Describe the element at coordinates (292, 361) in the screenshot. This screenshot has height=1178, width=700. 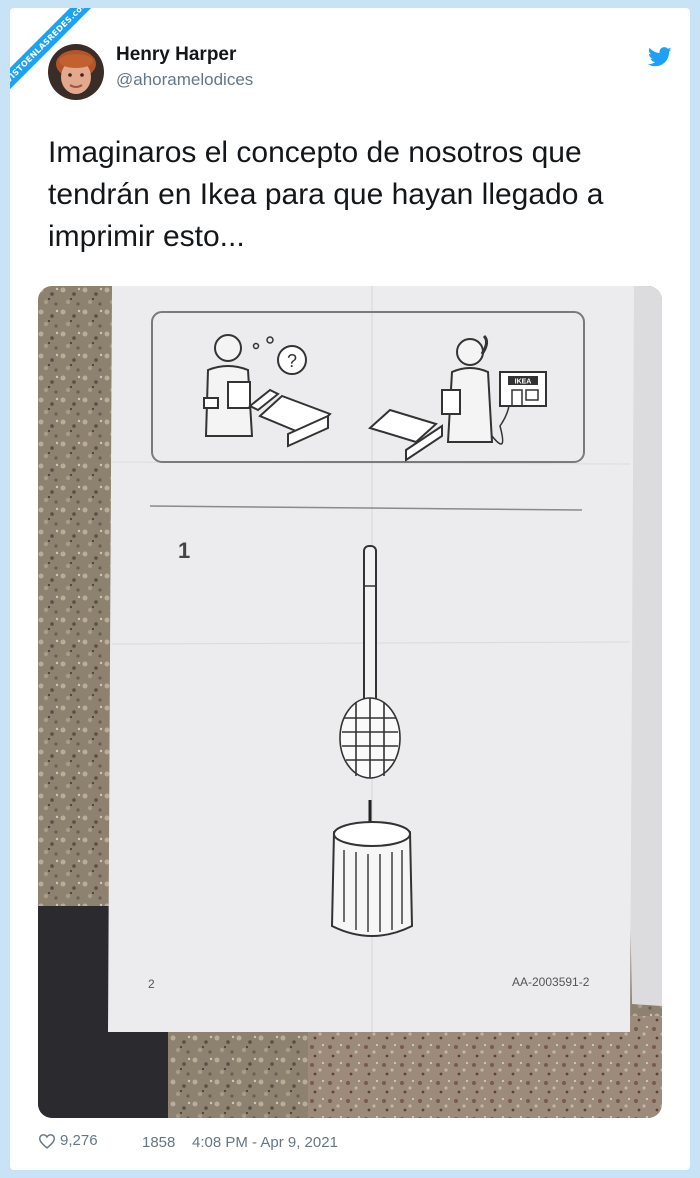
I see `question-mark: ?` at that location.